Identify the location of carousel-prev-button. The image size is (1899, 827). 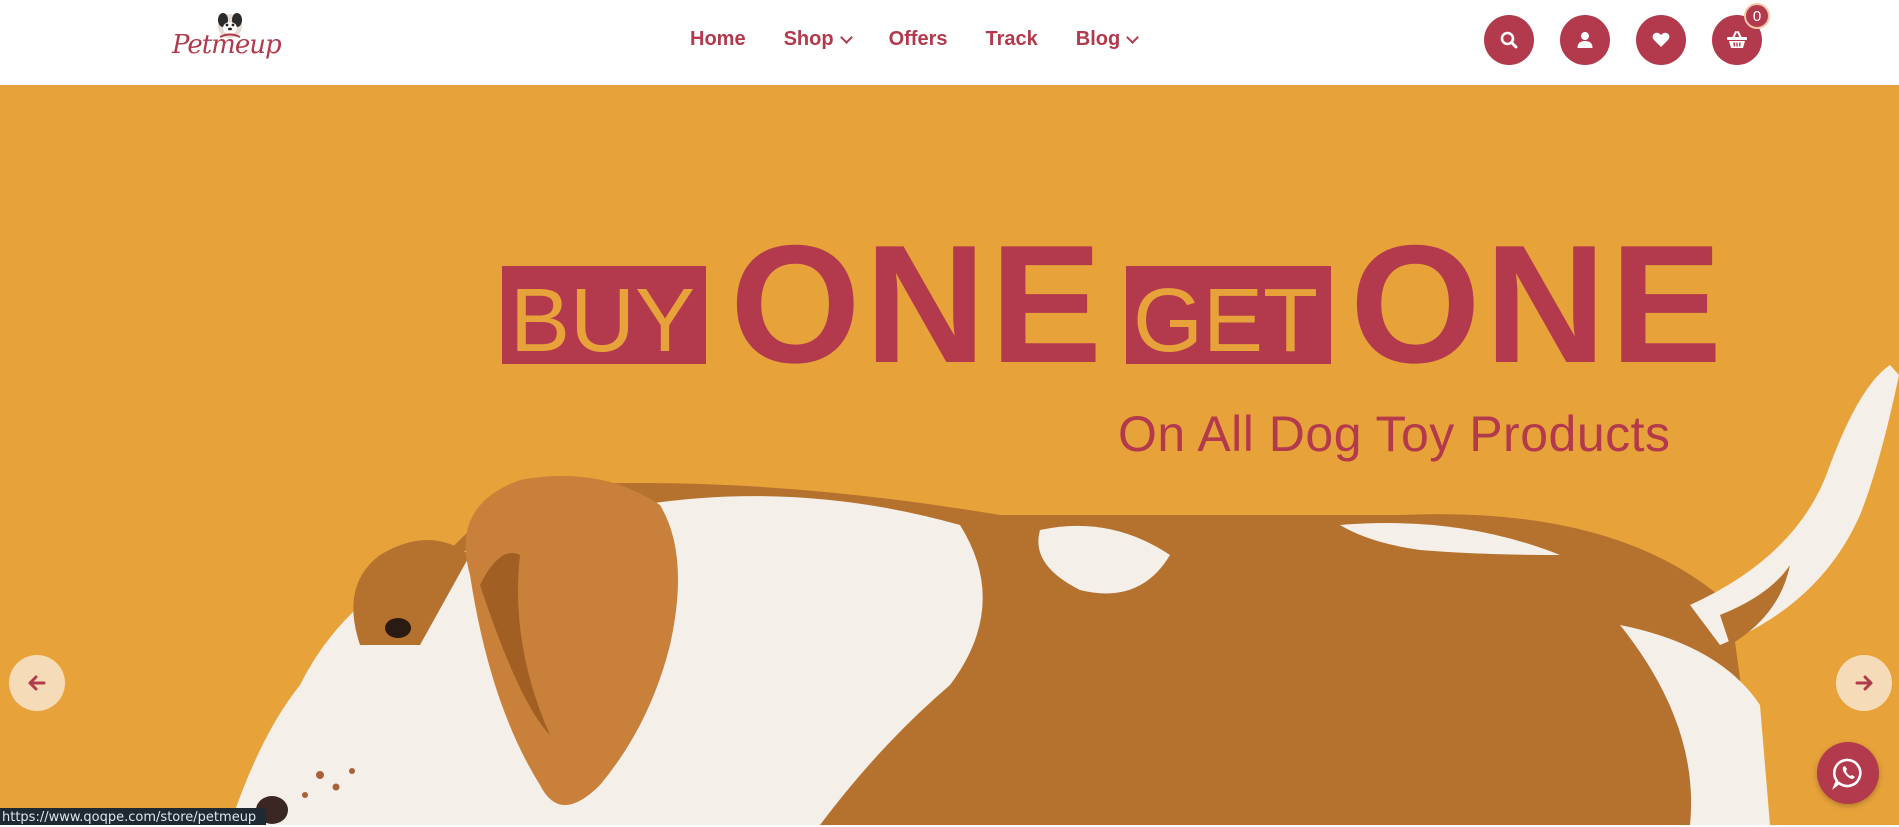
(37, 683).